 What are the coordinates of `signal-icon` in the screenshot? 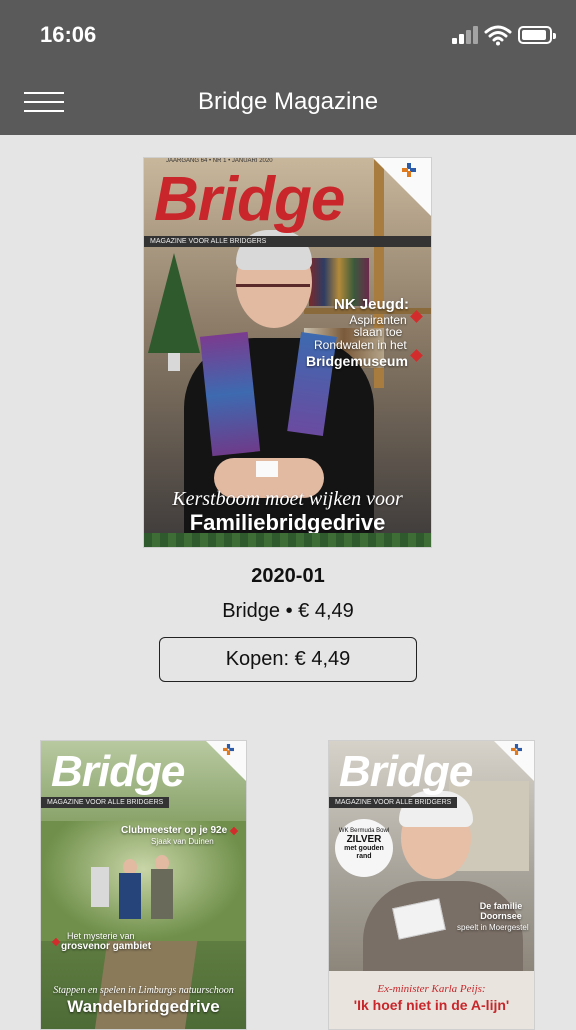 It's located at (465, 35).